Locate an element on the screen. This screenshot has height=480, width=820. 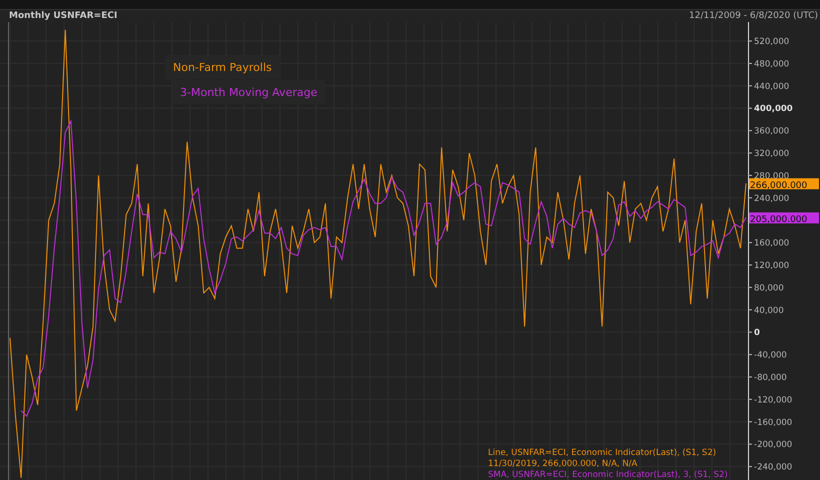
tick-label: 240,000 is located at coordinates (772, 199).